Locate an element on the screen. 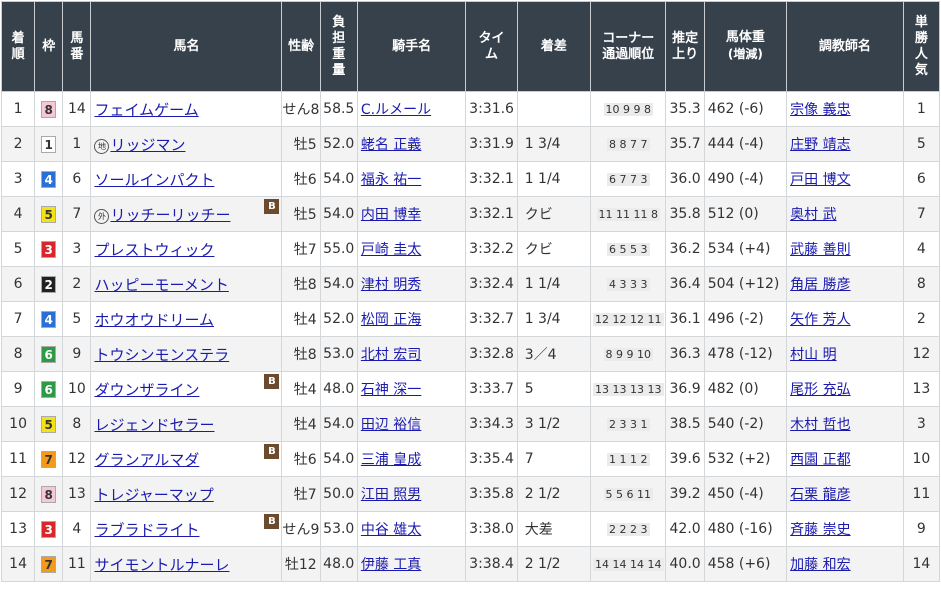  sexage-value: せん9 is located at coordinates (301, 530).